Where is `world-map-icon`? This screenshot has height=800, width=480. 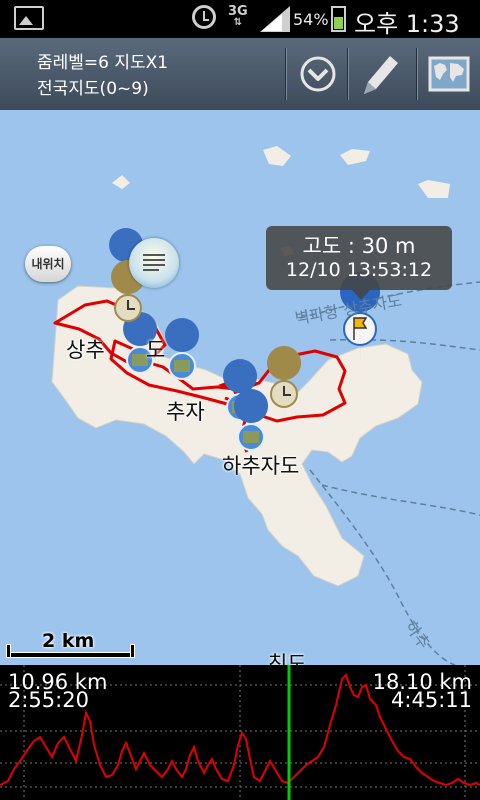
world-map-icon is located at coordinates (449, 74).